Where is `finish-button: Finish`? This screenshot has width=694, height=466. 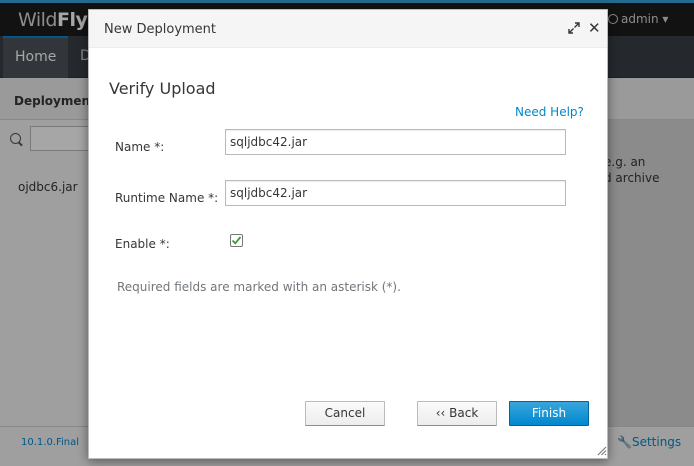
finish-button: Finish is located at coordinates (549, 413).